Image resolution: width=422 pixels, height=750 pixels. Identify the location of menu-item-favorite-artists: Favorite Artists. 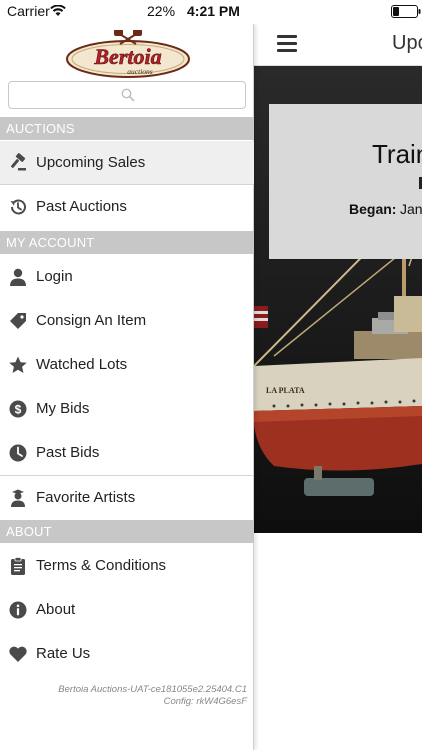
(127, 497).